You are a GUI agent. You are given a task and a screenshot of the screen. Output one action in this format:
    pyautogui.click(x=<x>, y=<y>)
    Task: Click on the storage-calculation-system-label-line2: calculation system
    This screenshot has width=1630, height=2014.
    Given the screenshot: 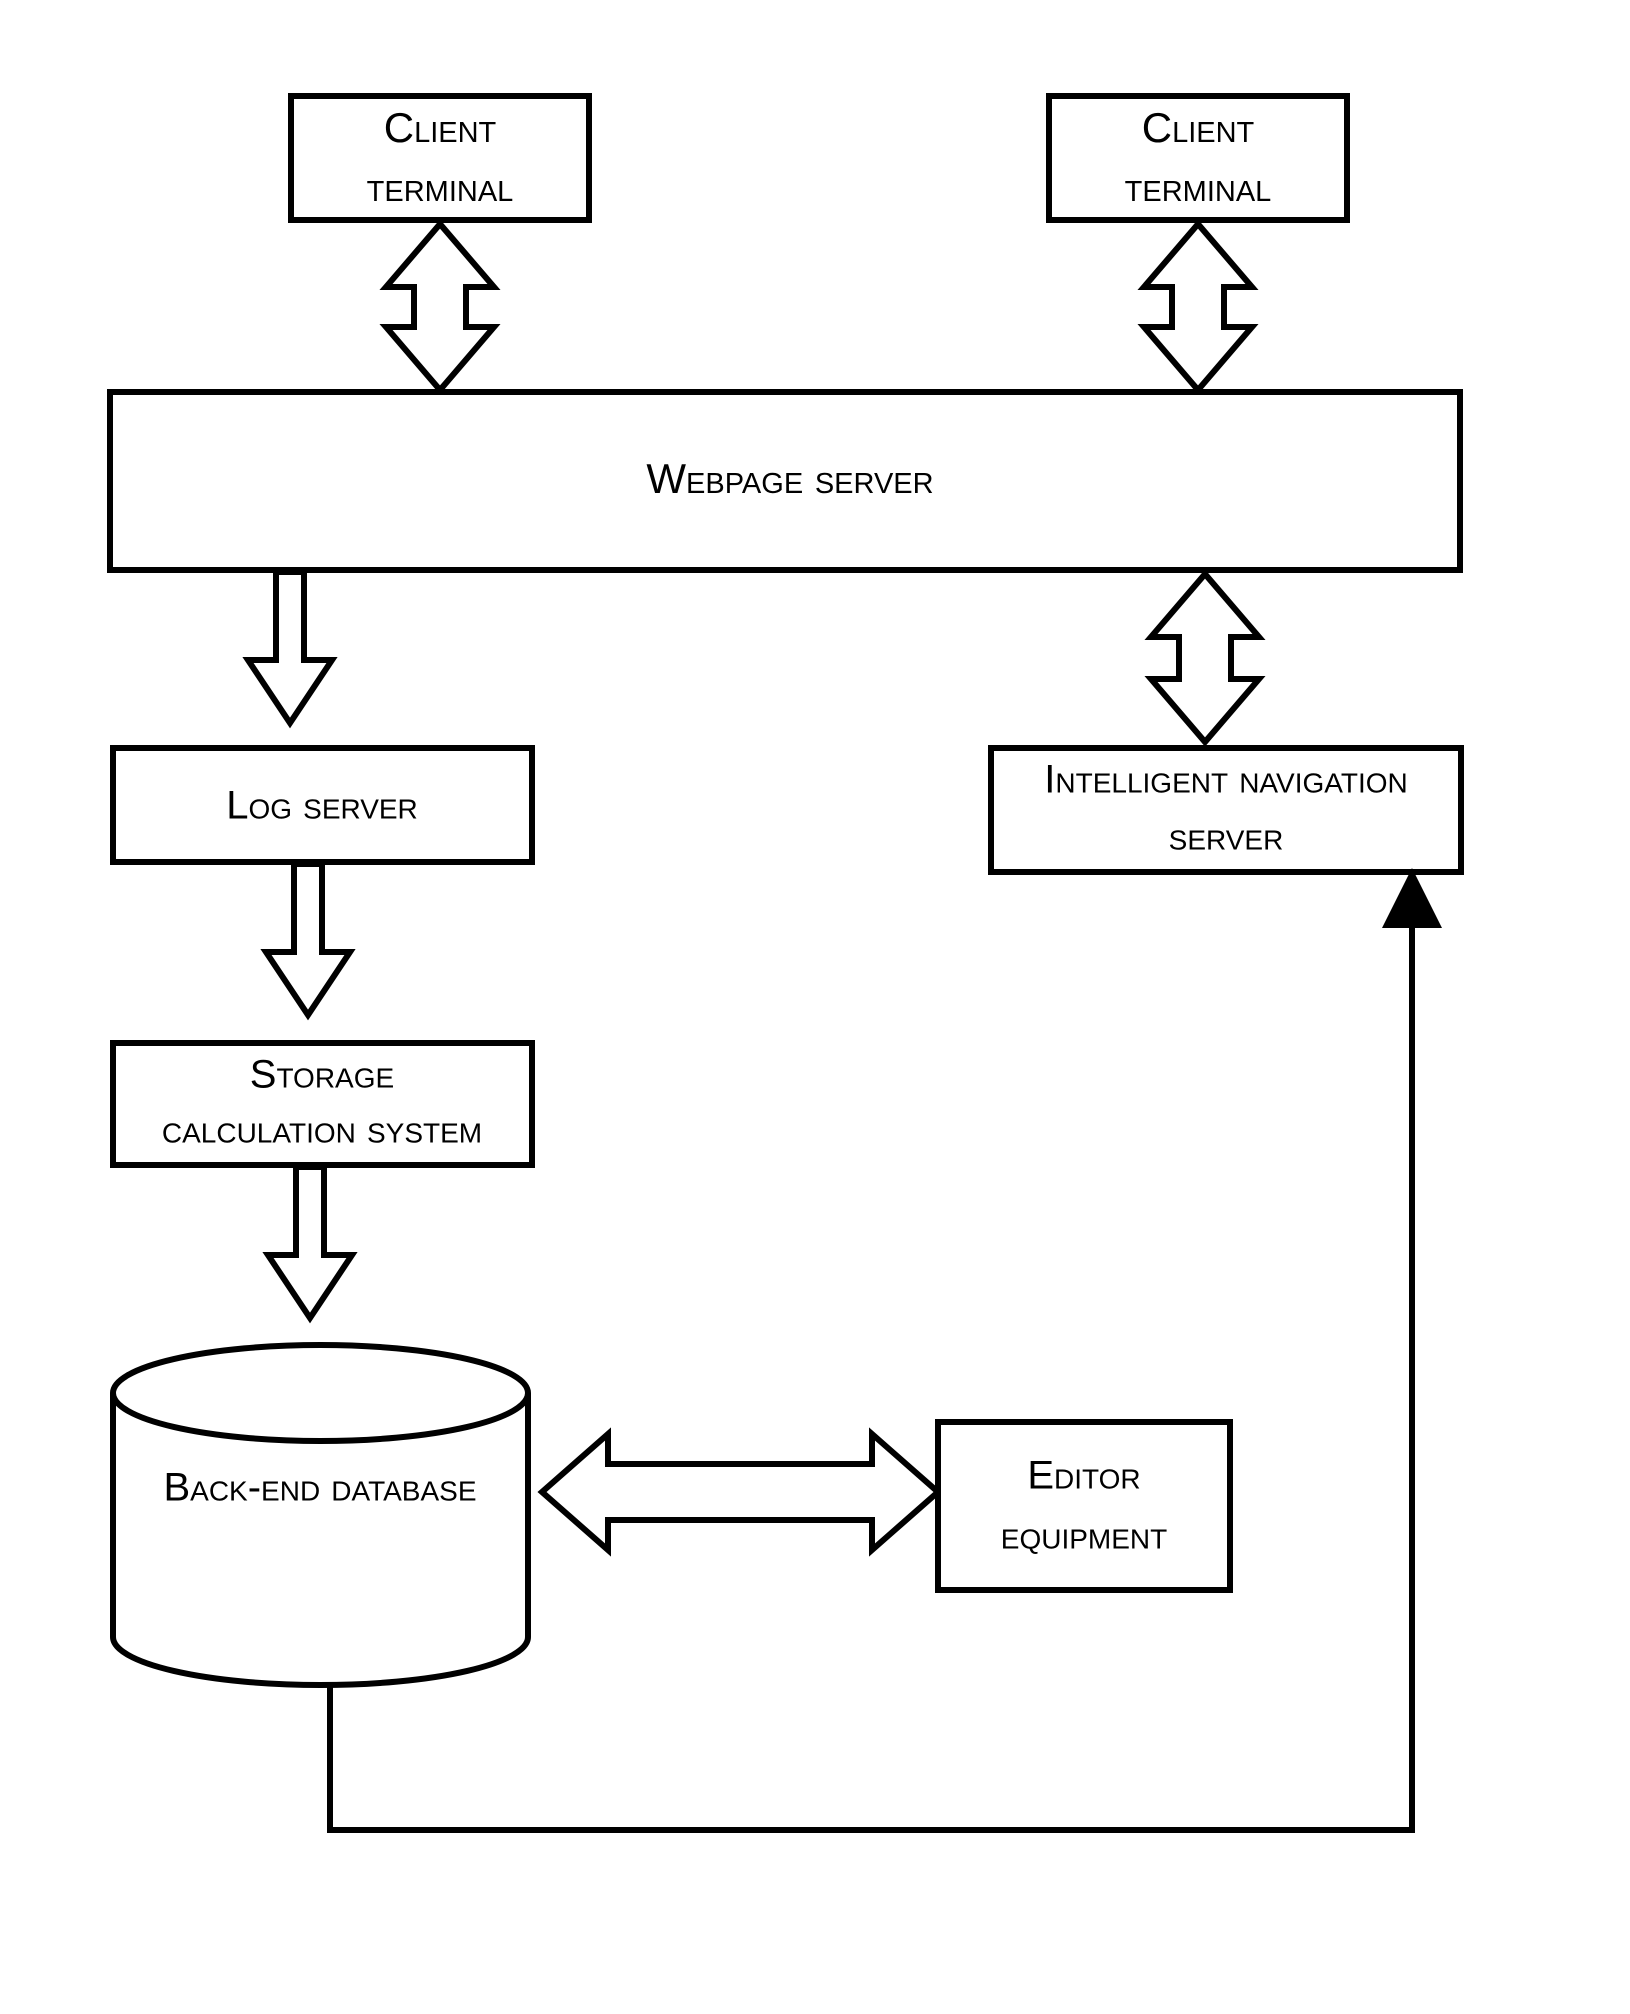 What is the action you would take?
    pyautogui.click(x=322, y=1130)
    